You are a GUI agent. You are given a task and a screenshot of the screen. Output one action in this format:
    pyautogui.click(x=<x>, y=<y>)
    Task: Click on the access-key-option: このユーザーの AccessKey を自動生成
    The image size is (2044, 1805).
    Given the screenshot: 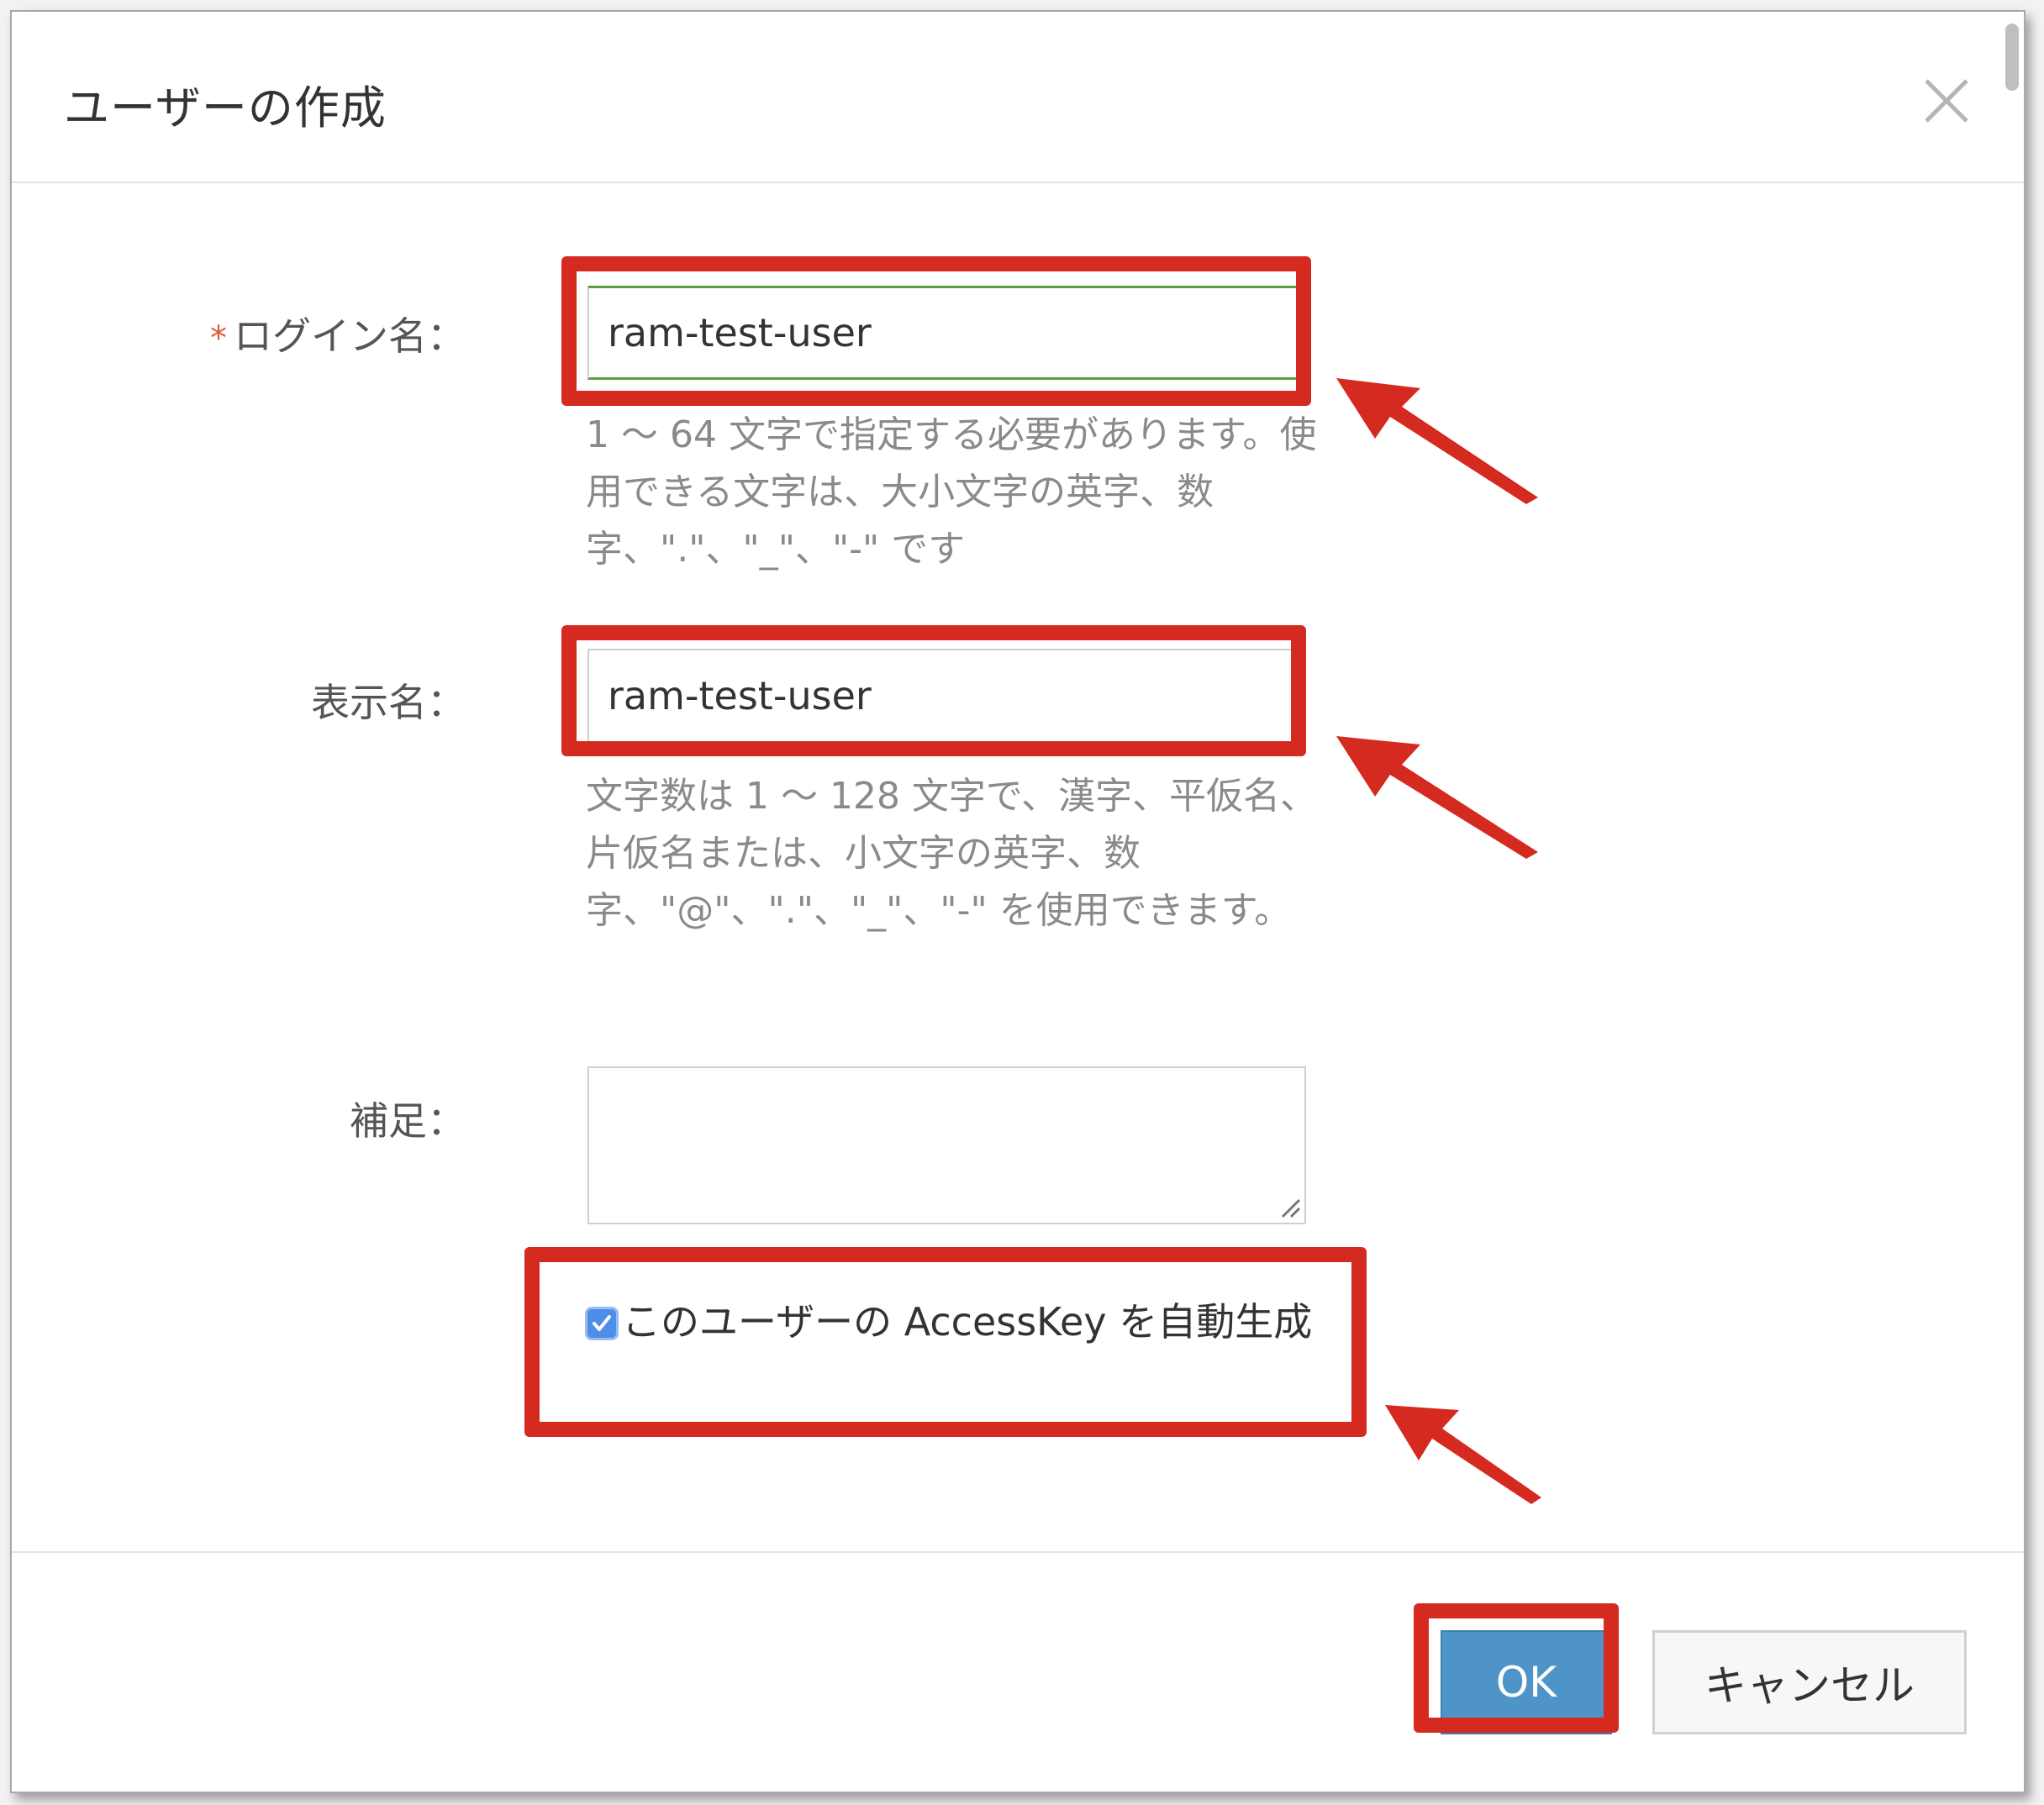 What is the action you would take?
    pyautogui.click(x=955, y=1321)
    